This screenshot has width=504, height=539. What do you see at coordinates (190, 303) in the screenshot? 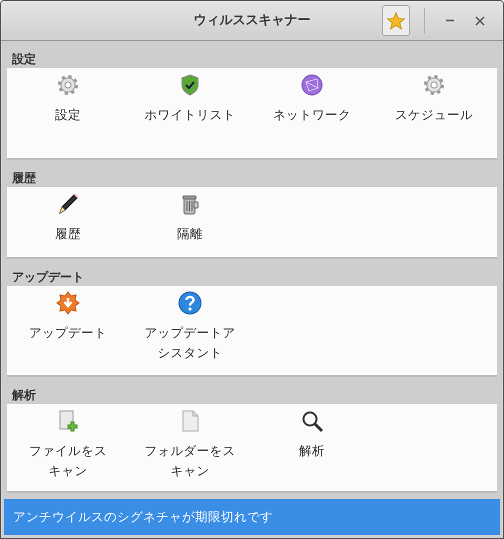
I see `help-icon` at bounding box center [190, 303].